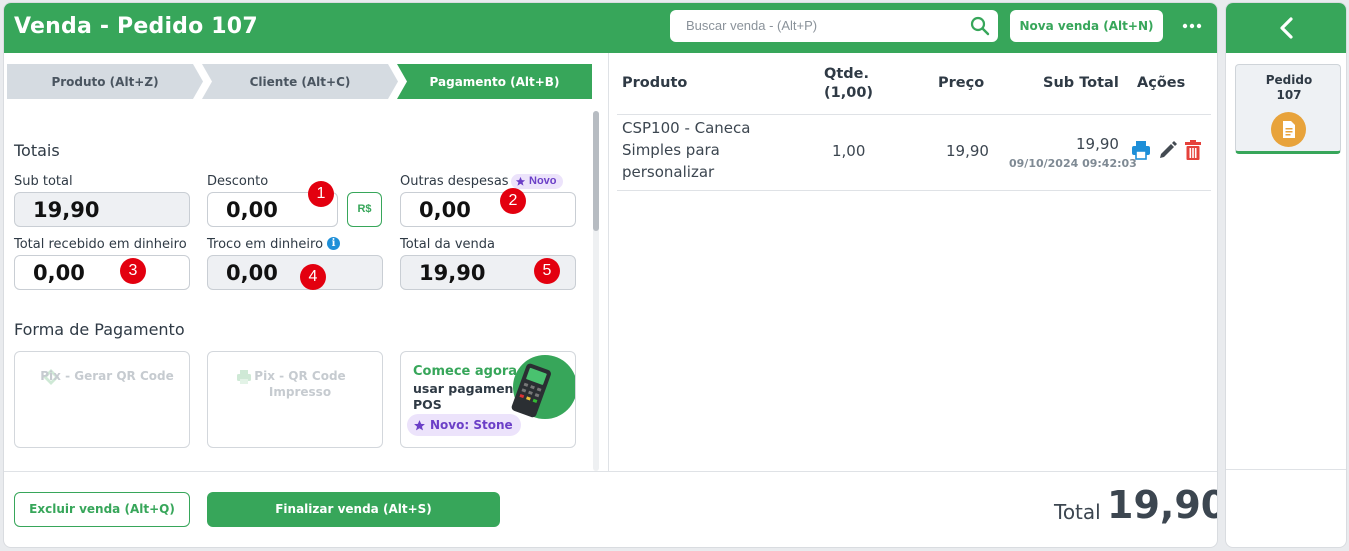  I want to click on cash-received-label: Total recebido em dinheiro, so click(100, 244).